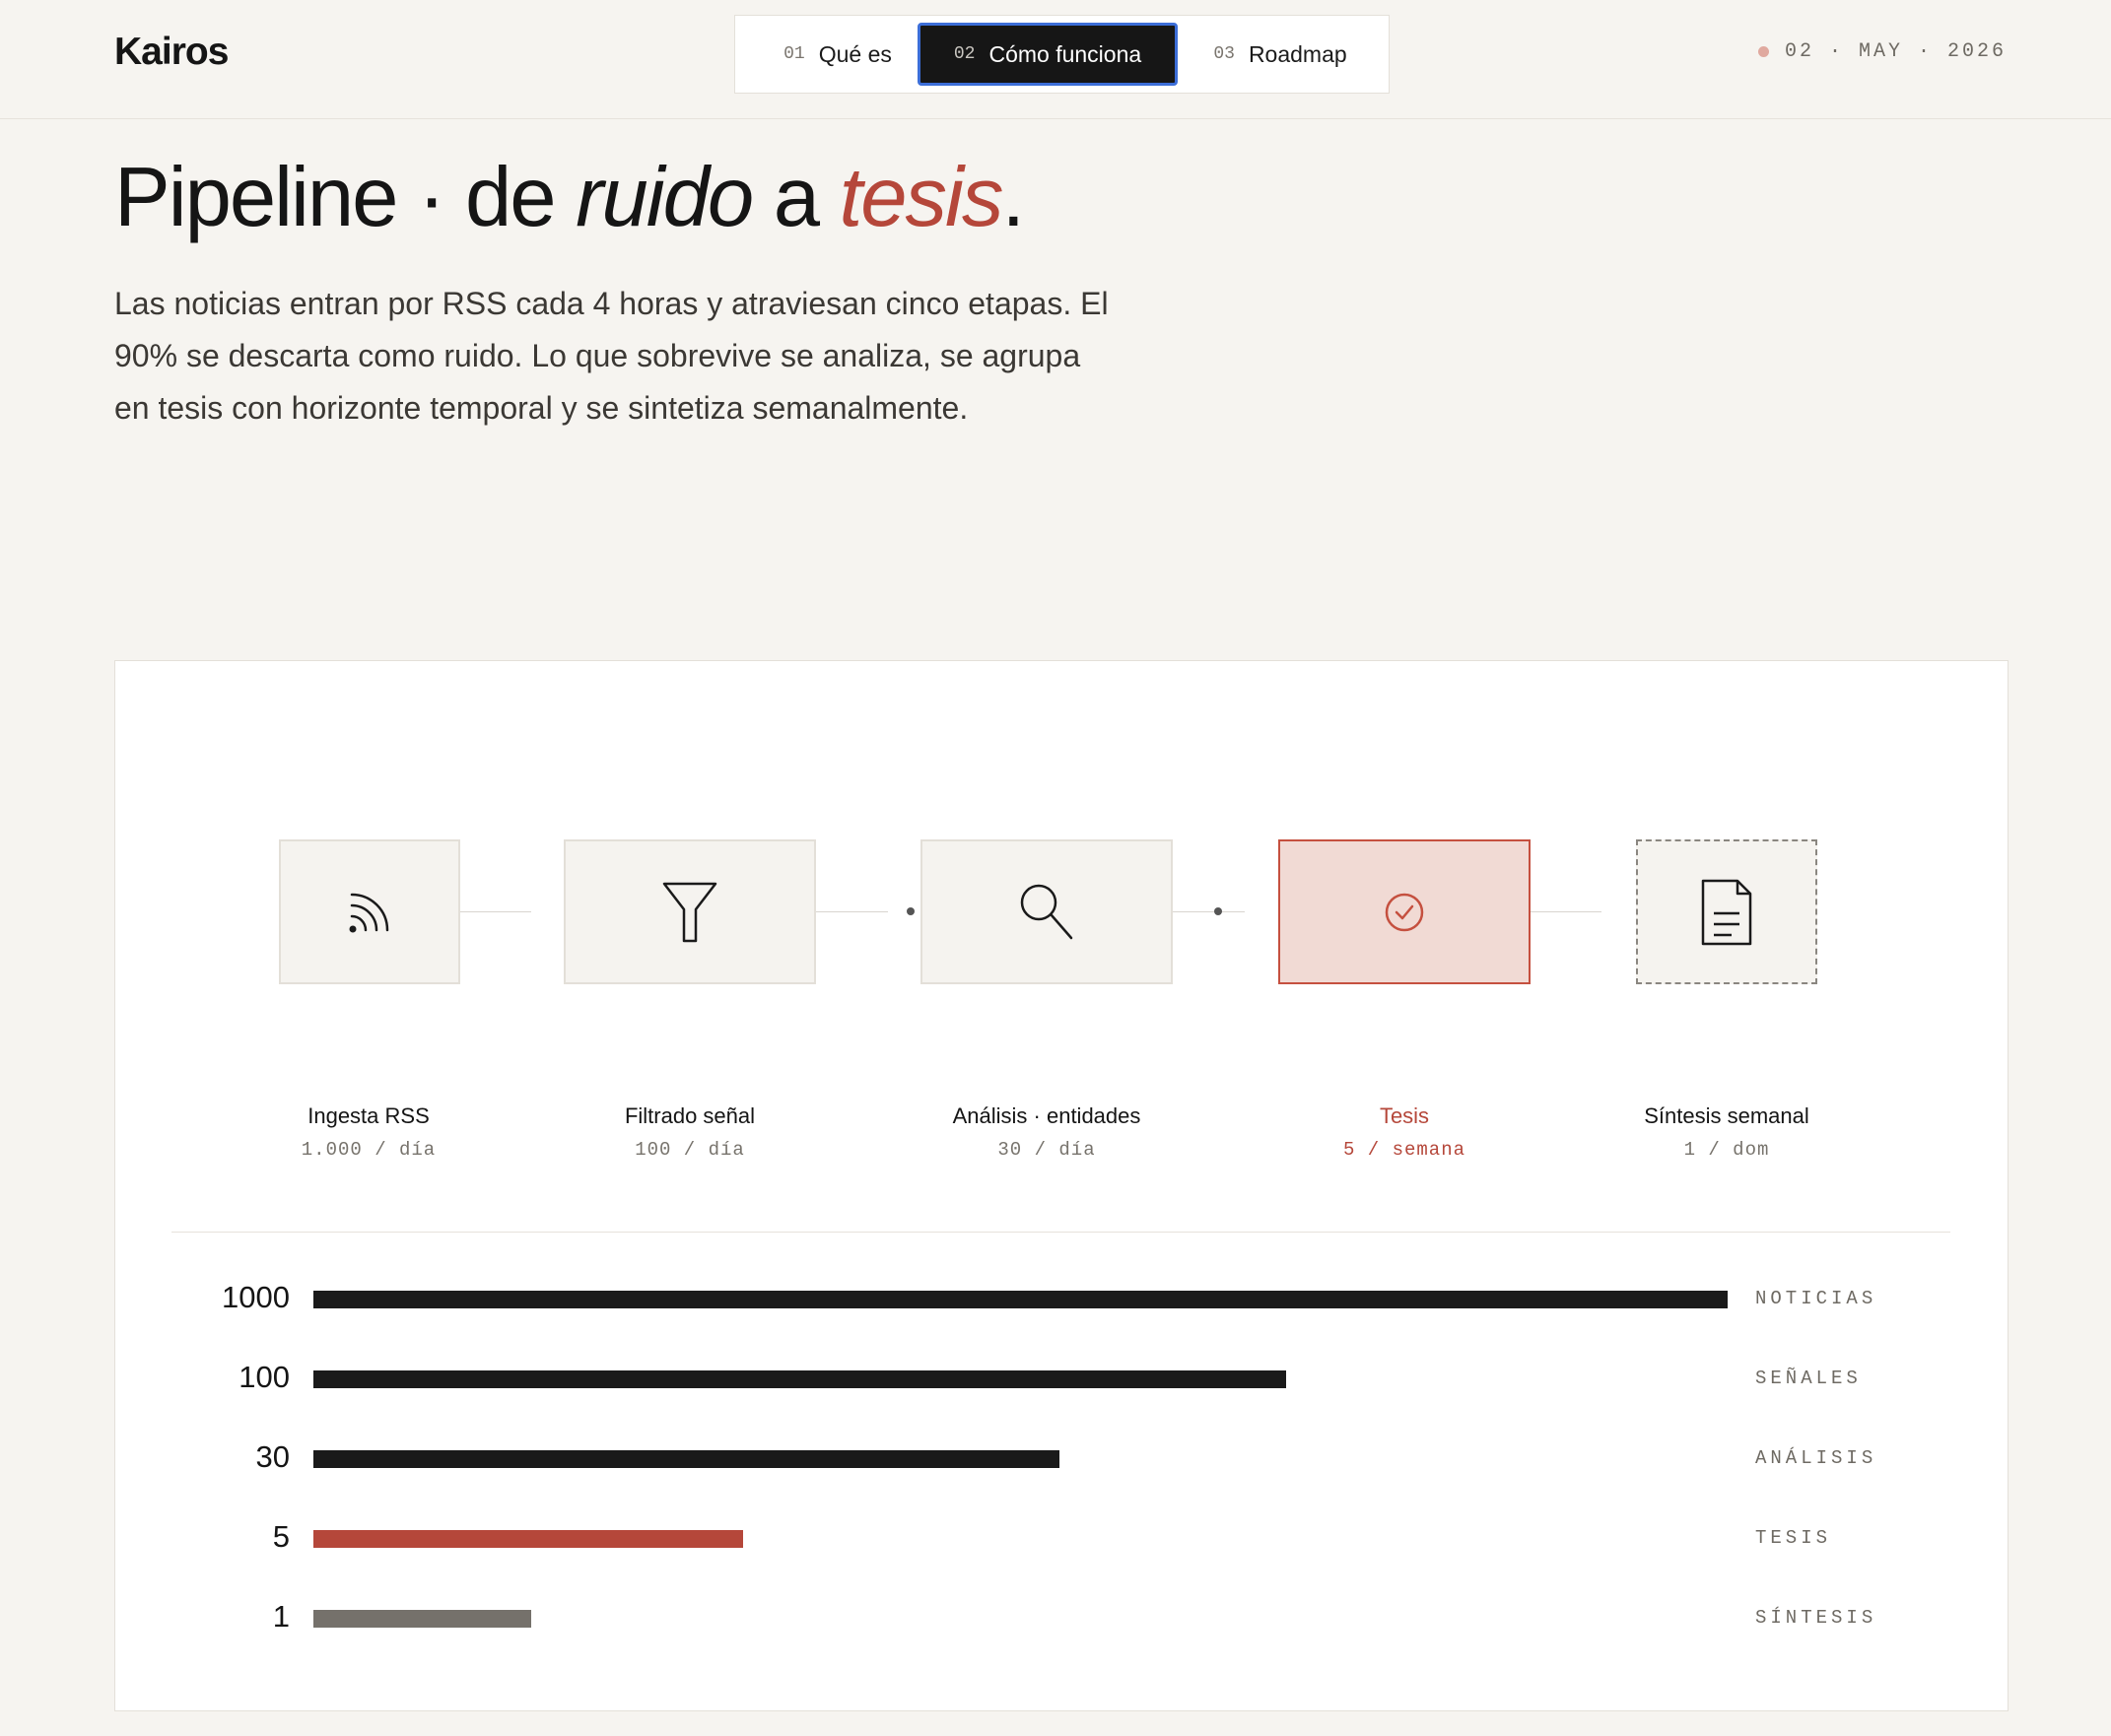 The height and width of the screenshot is (1736, 2111). I want to click on stage-rate: 5 / semana, so click(1404, 1150).